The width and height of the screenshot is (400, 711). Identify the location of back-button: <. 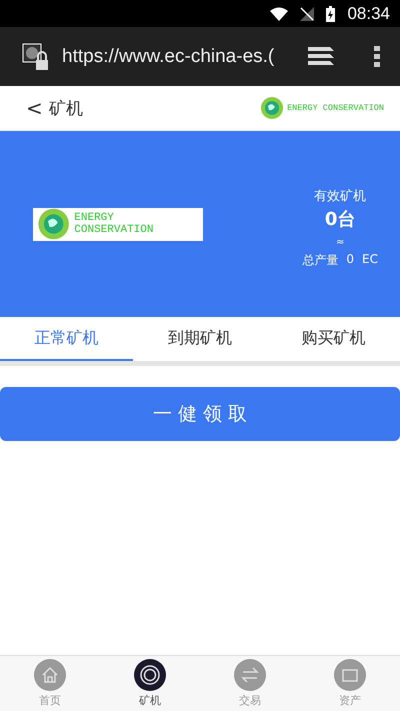
(34, 108).